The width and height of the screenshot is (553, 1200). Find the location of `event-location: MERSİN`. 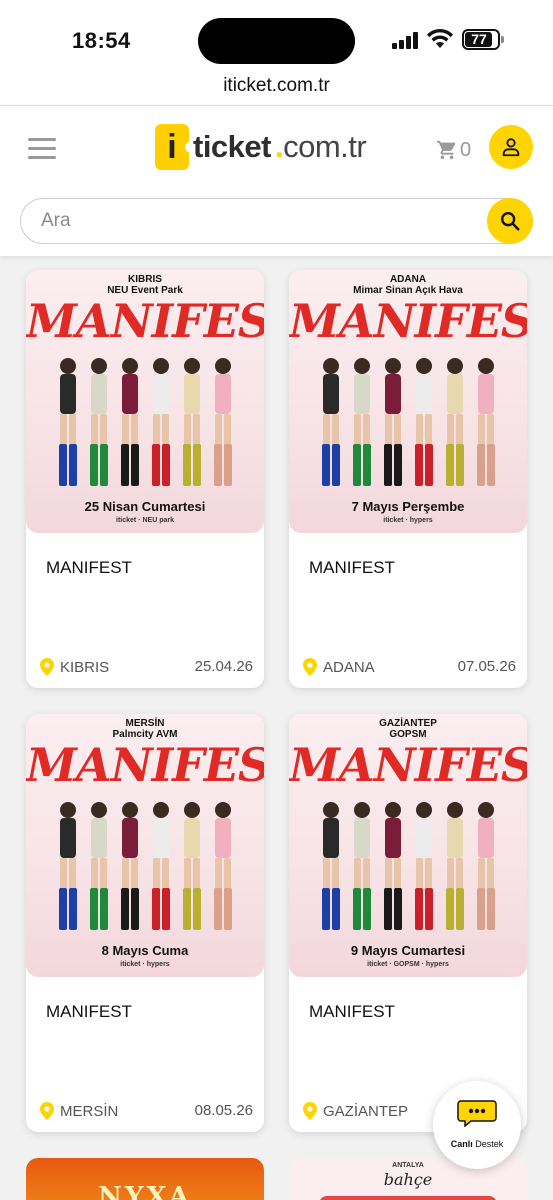

event-location: MERSİN is located at coordinates (79, 1111).